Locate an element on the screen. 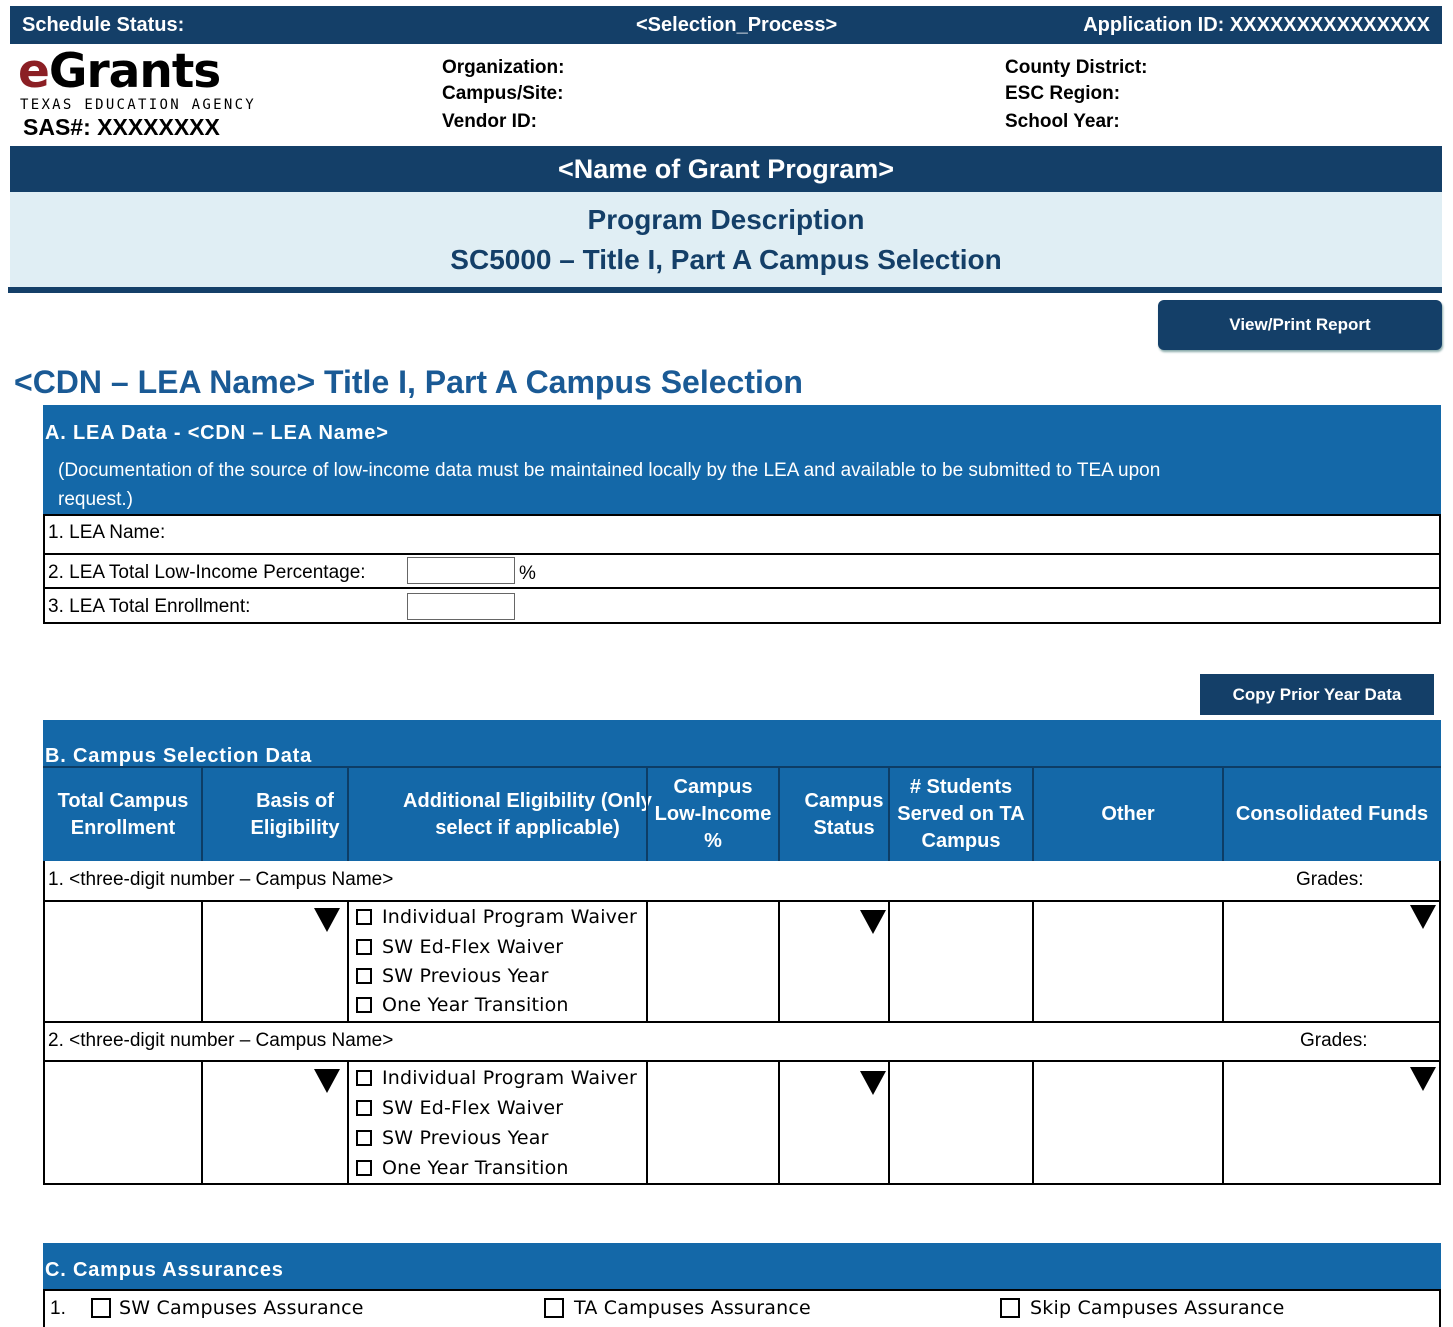 Image resolution: width=1453 pixels, height=1327 pixels. campus-1-grades-label: Grades: is located at coordinates (1330, 879).